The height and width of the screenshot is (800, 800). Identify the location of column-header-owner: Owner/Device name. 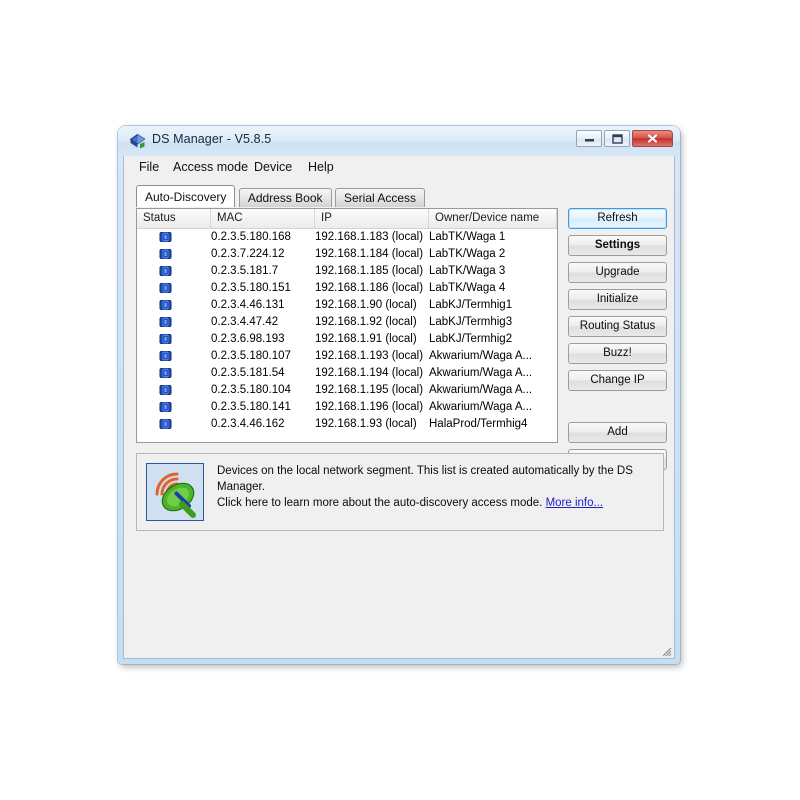
(493, 218).